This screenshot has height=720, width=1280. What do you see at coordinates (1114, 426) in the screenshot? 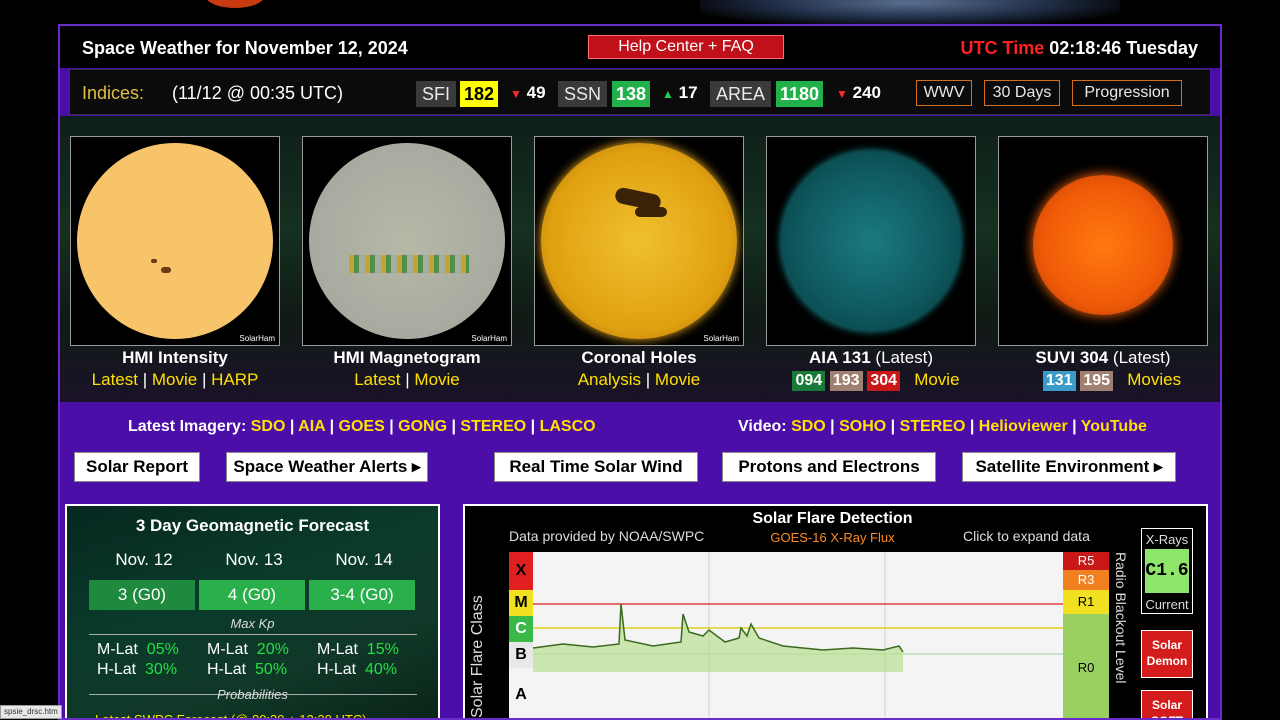
I see `video-youtube-link: YouTube` at bounding box center [1114, 426].